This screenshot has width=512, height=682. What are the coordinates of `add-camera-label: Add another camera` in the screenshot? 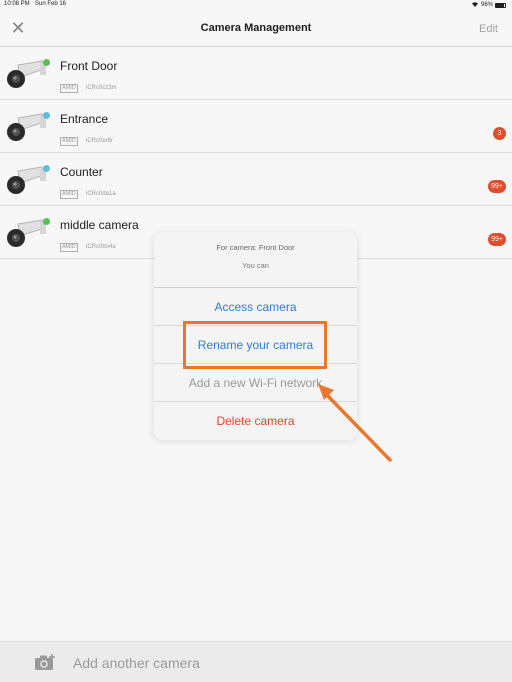 It's located at (136, 663).